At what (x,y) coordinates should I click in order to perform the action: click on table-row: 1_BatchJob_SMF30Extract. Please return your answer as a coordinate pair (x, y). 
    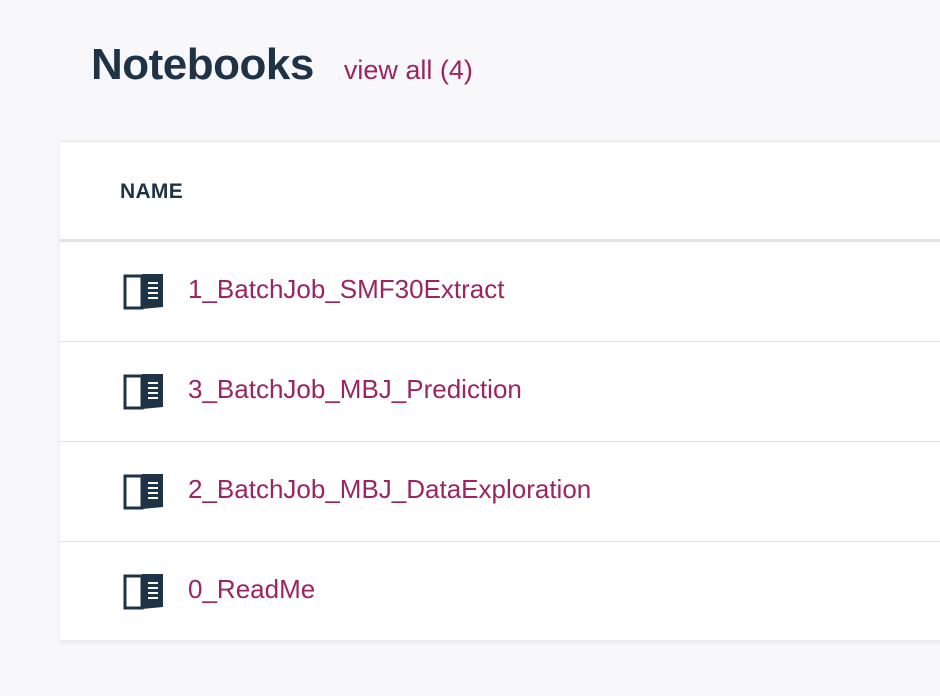
    Looking at the image, I should click on (500, 292).